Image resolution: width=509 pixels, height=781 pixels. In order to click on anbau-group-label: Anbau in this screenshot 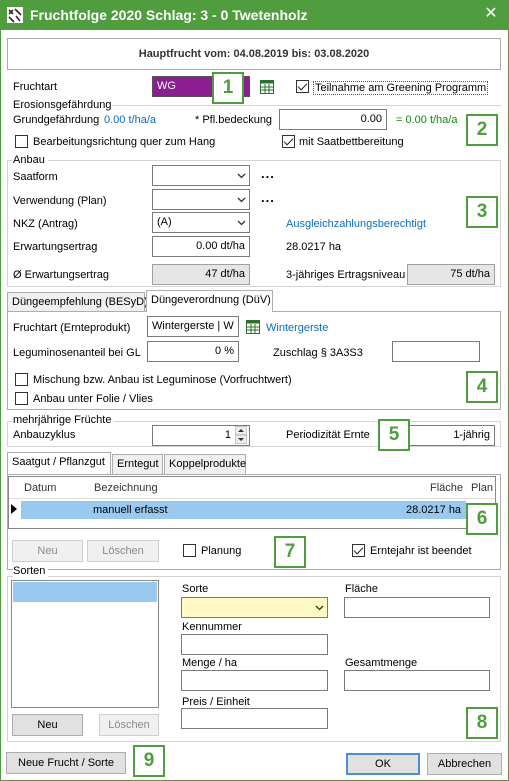, I will do `click(30, 160)`.